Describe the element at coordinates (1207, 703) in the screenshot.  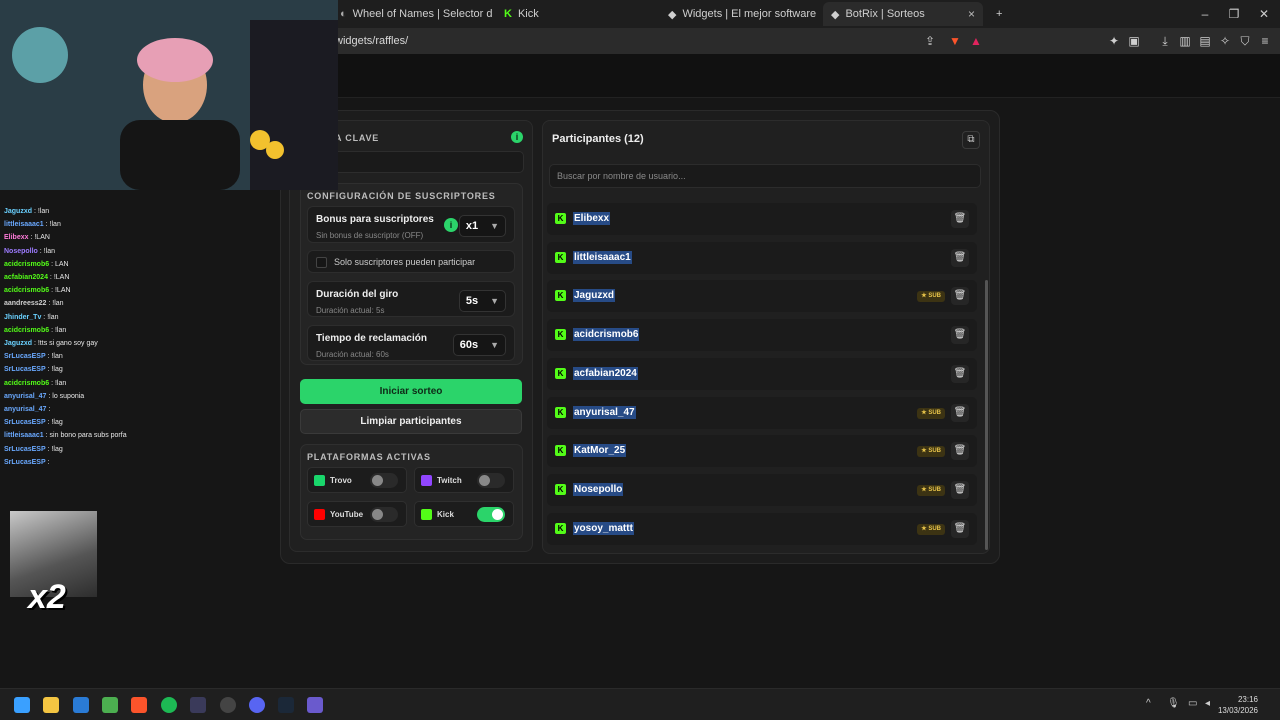
I see `volume-icon: ◂` at that location.